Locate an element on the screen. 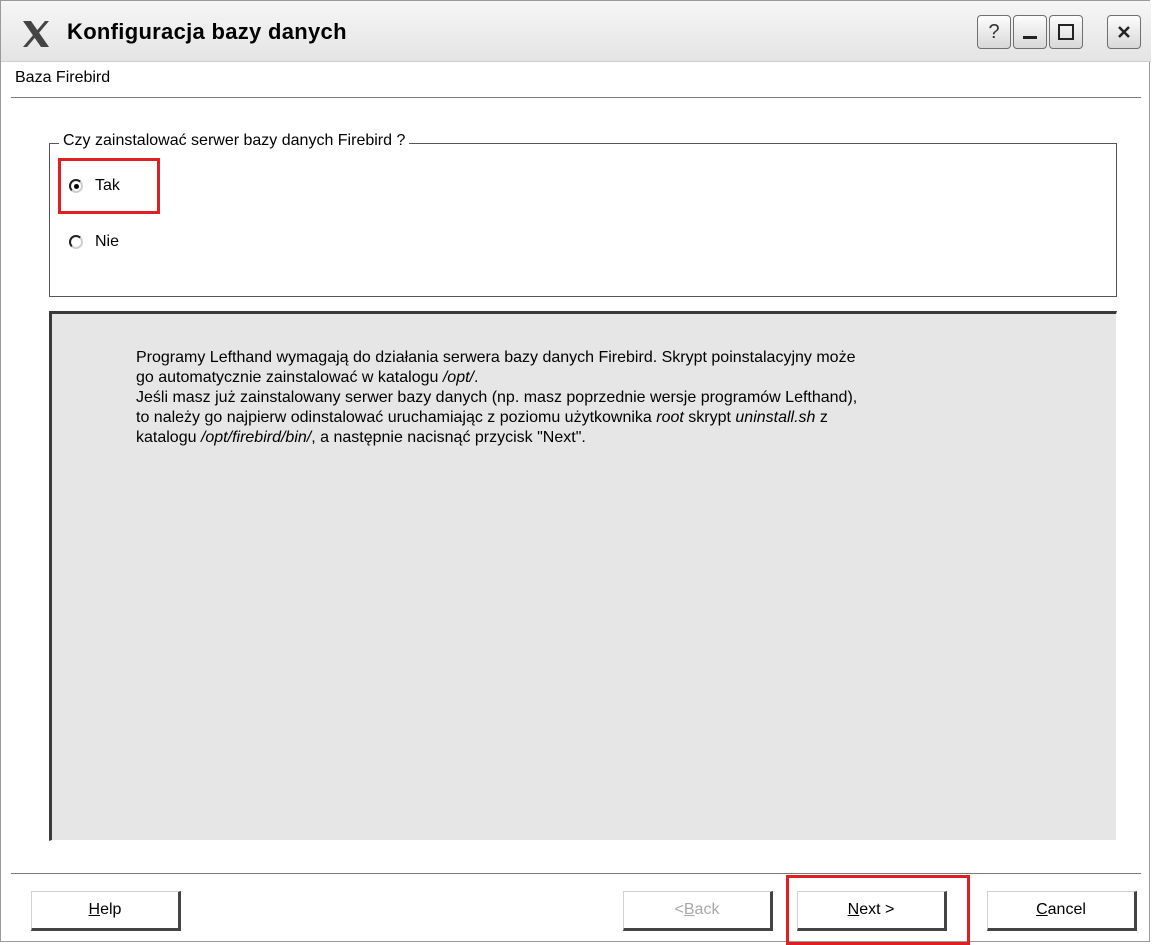 The height and width of the screenshot is (945, 1152). x-logo-icon is located at coordinates (36, 34).